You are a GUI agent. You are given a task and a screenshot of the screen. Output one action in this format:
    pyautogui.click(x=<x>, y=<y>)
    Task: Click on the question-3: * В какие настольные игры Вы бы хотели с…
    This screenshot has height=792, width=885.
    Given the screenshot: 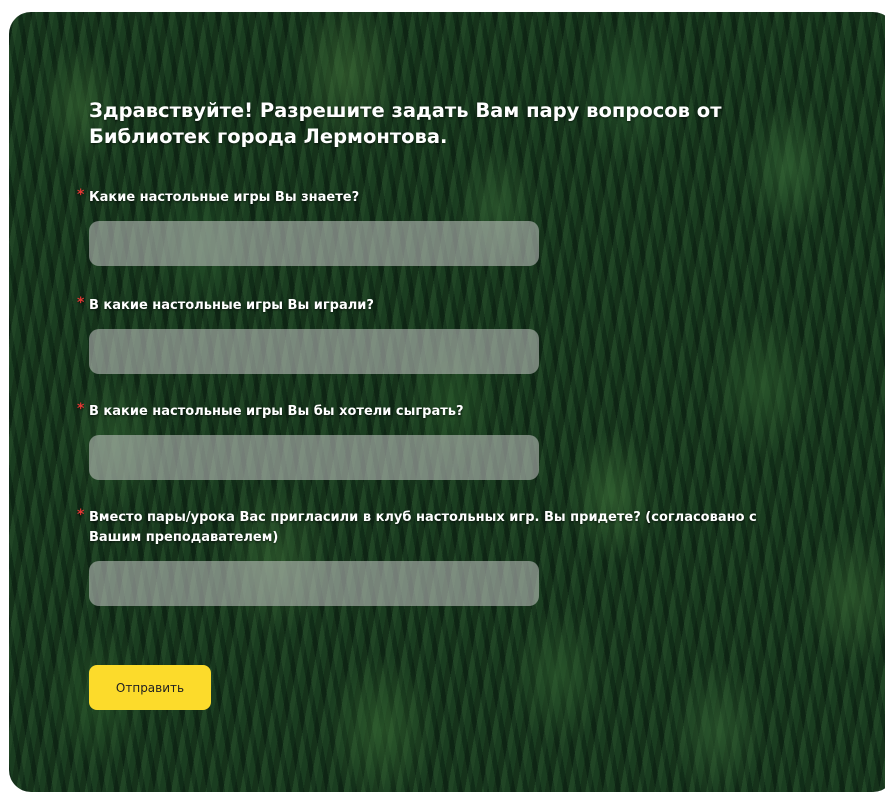 What is the action you would take?
    pyautogui.click(x=423, y=440)
    